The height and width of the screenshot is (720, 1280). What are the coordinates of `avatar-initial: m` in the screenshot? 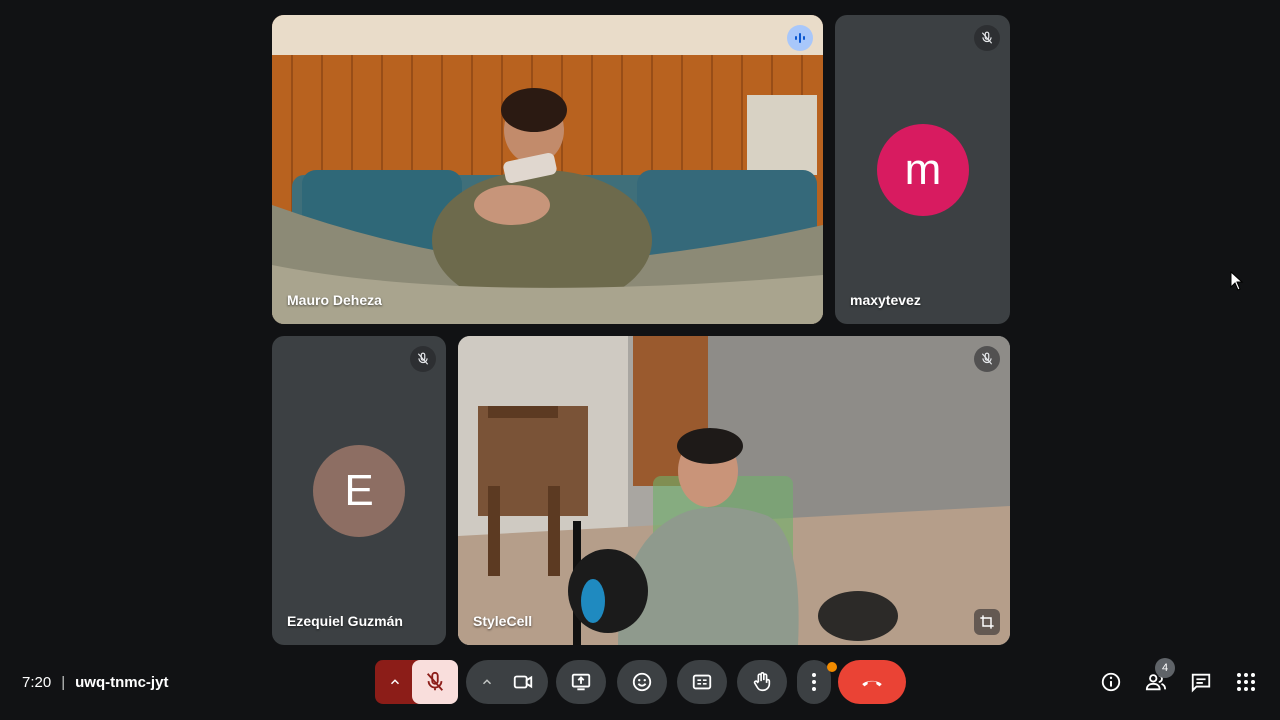 It's located at (923, 169).